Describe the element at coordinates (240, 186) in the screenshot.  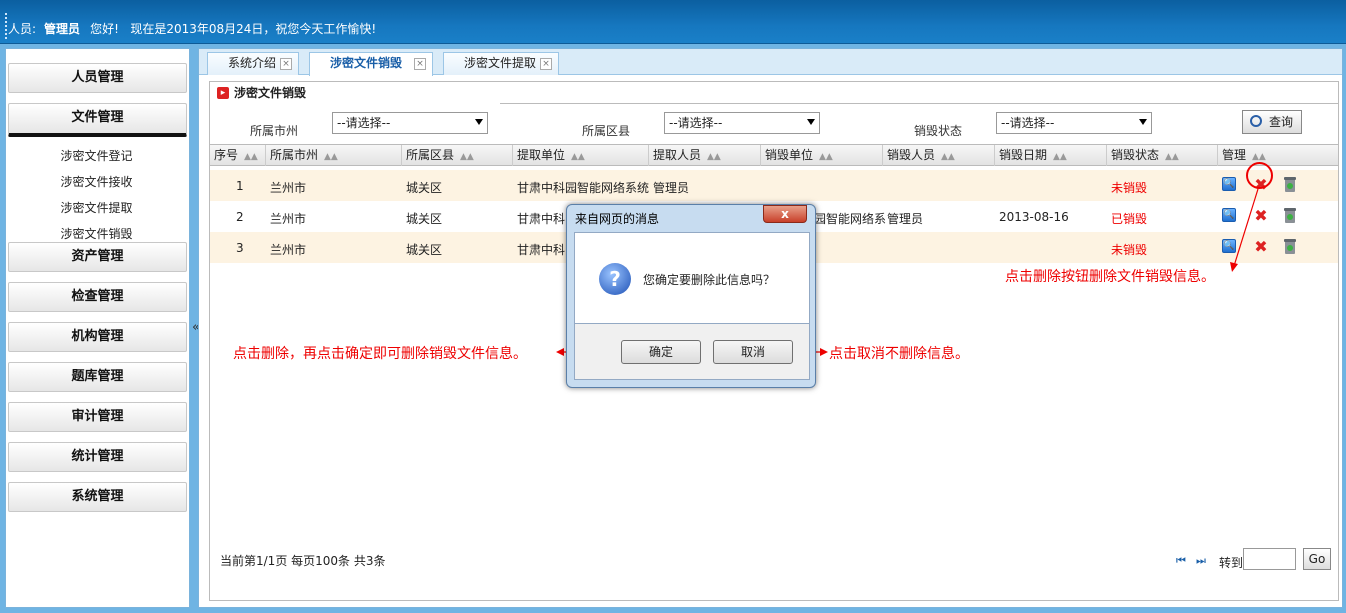
I see `cell-no: 1` at that location.